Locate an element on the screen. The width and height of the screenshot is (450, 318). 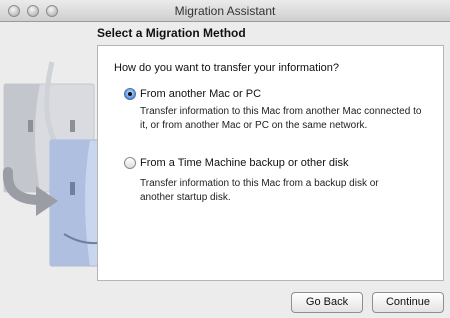
option-from-mac-or-pc-label: From another Mac or PC is located at coordinates (200, 94).